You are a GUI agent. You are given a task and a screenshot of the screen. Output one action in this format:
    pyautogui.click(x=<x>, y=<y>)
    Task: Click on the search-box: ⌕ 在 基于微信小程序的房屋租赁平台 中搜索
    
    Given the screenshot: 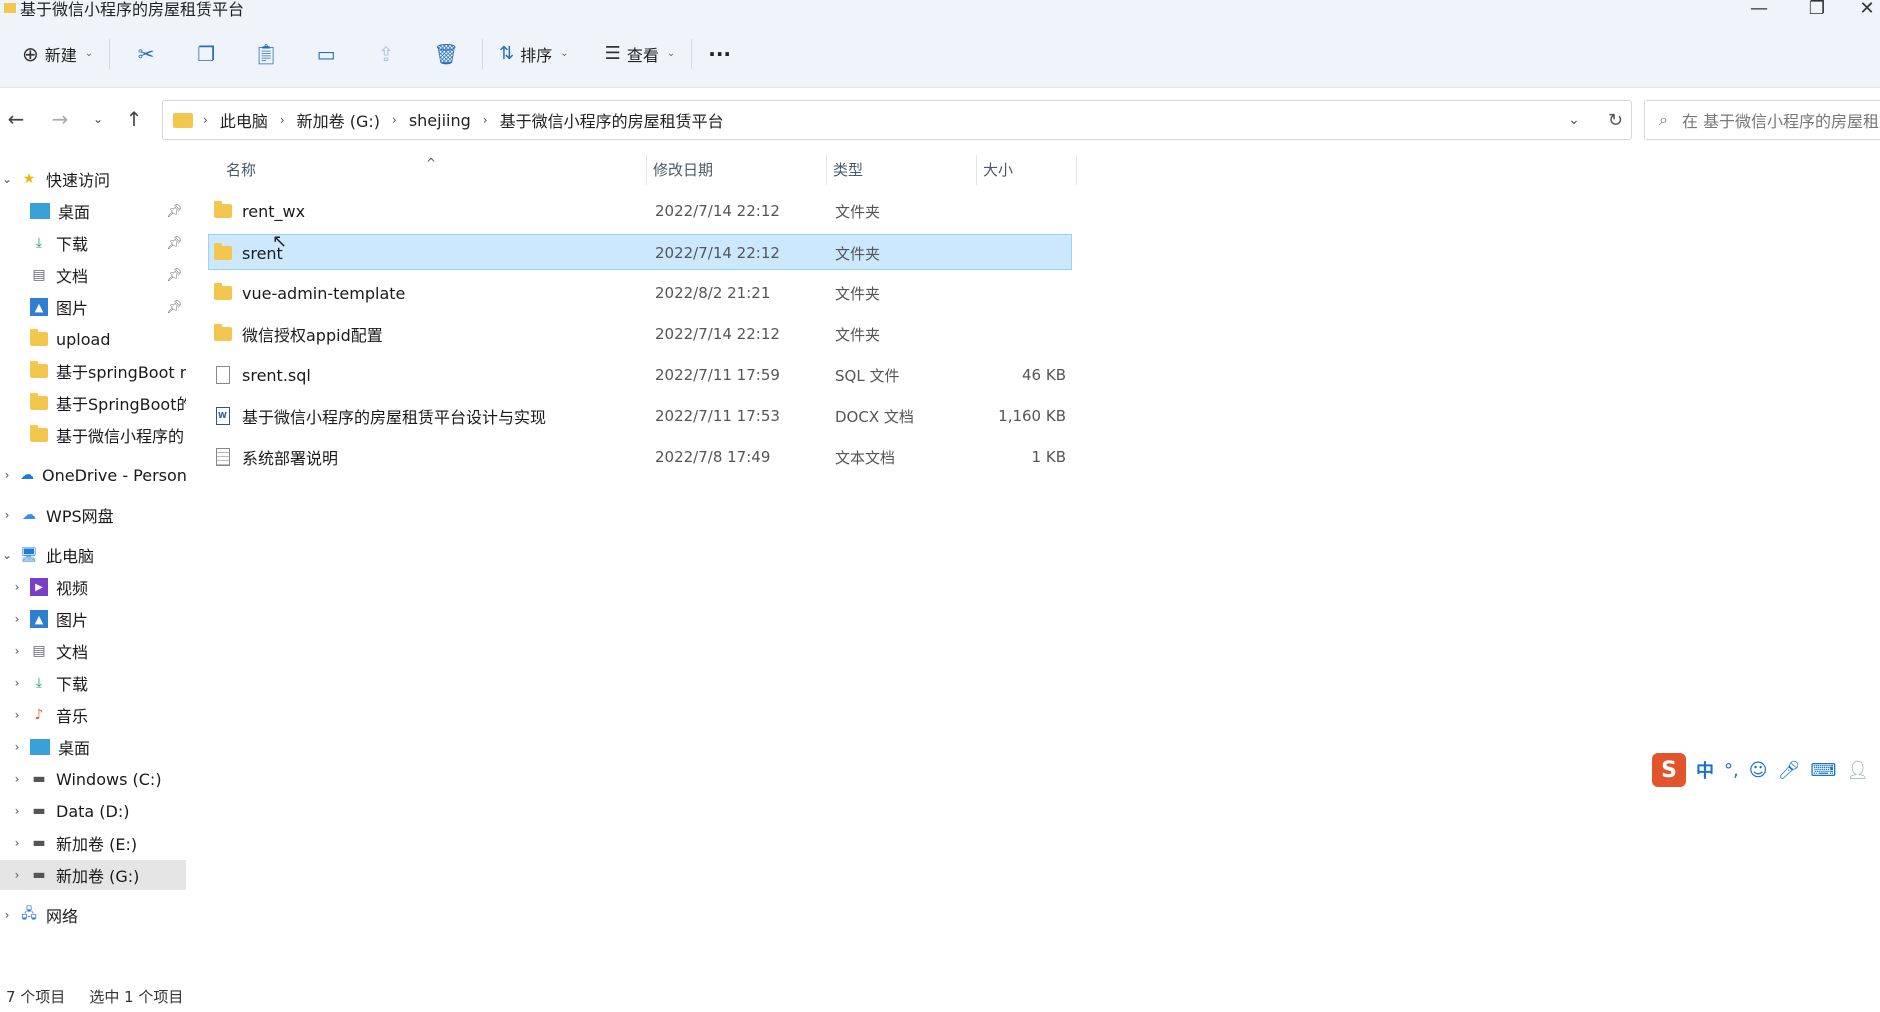 What is the action you would take?
    pyautogui.click(x=1762, y=120)
    